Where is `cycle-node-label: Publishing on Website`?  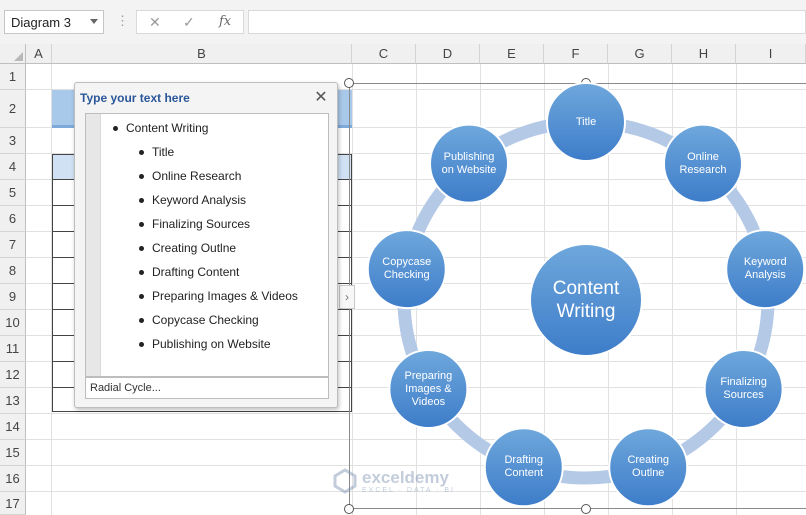 cycle-node-label: Publishing on Website is located at coordinates (469, 163).